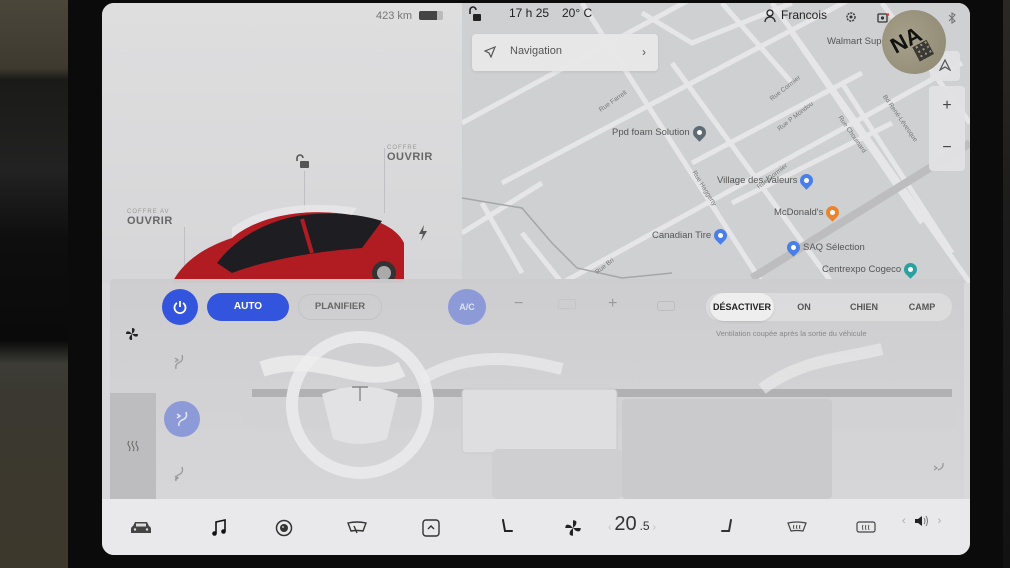  I want to click on app-launcher-icon, so click(431, 528).